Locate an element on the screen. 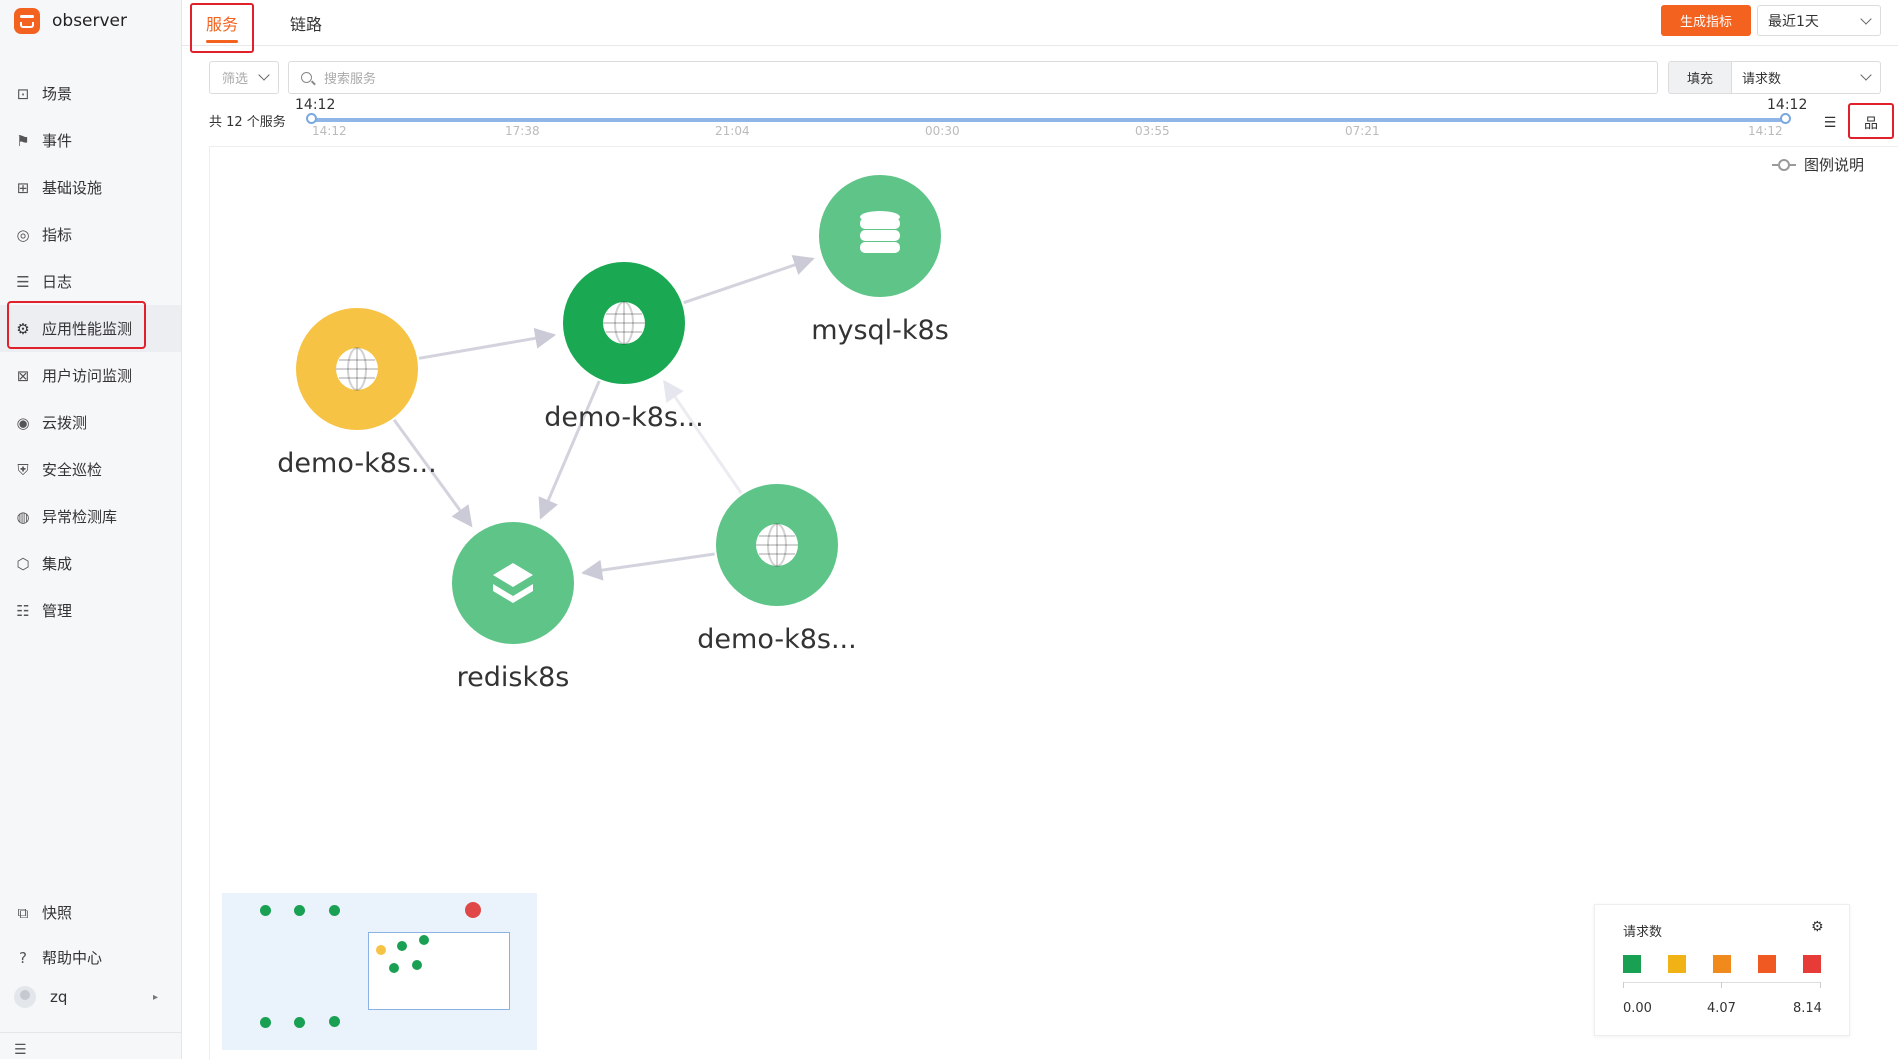 This screenshot has width=1898, height=1060. edge-n5-n4 is located at coordinates (648, 566).